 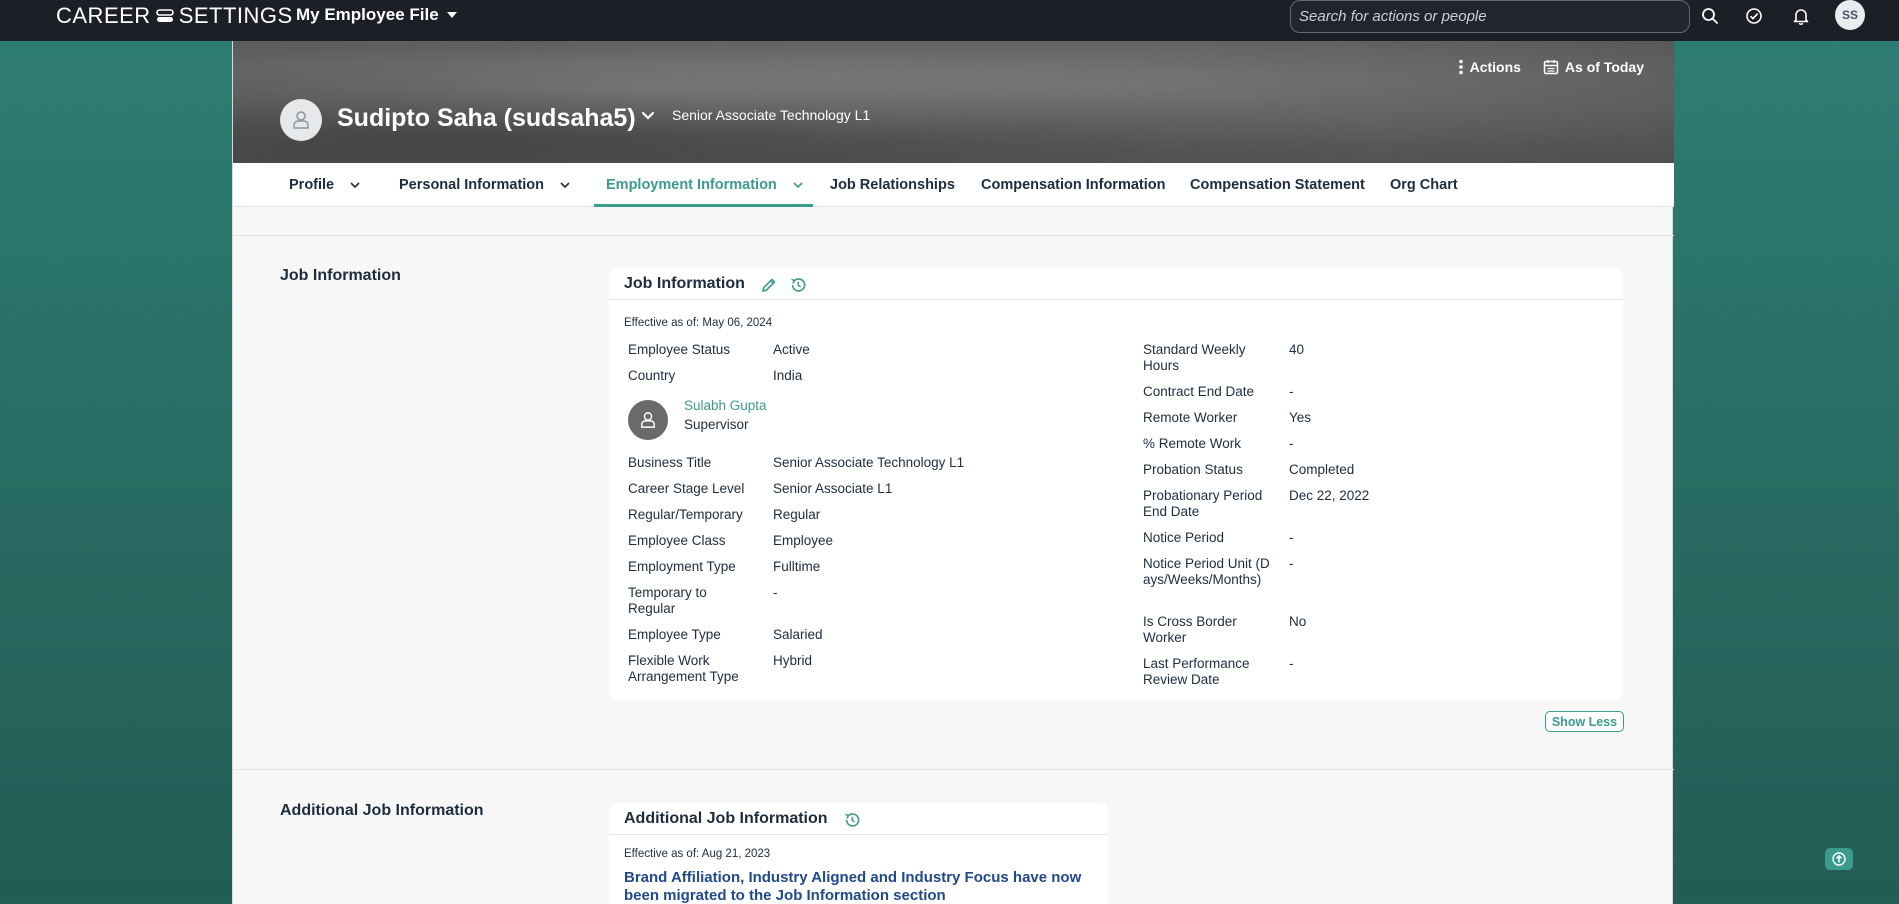 What do you see at coordinates (1322, 469) in the screenshot?
I see `field-value: Completed` at bounding box center [1322, 469].